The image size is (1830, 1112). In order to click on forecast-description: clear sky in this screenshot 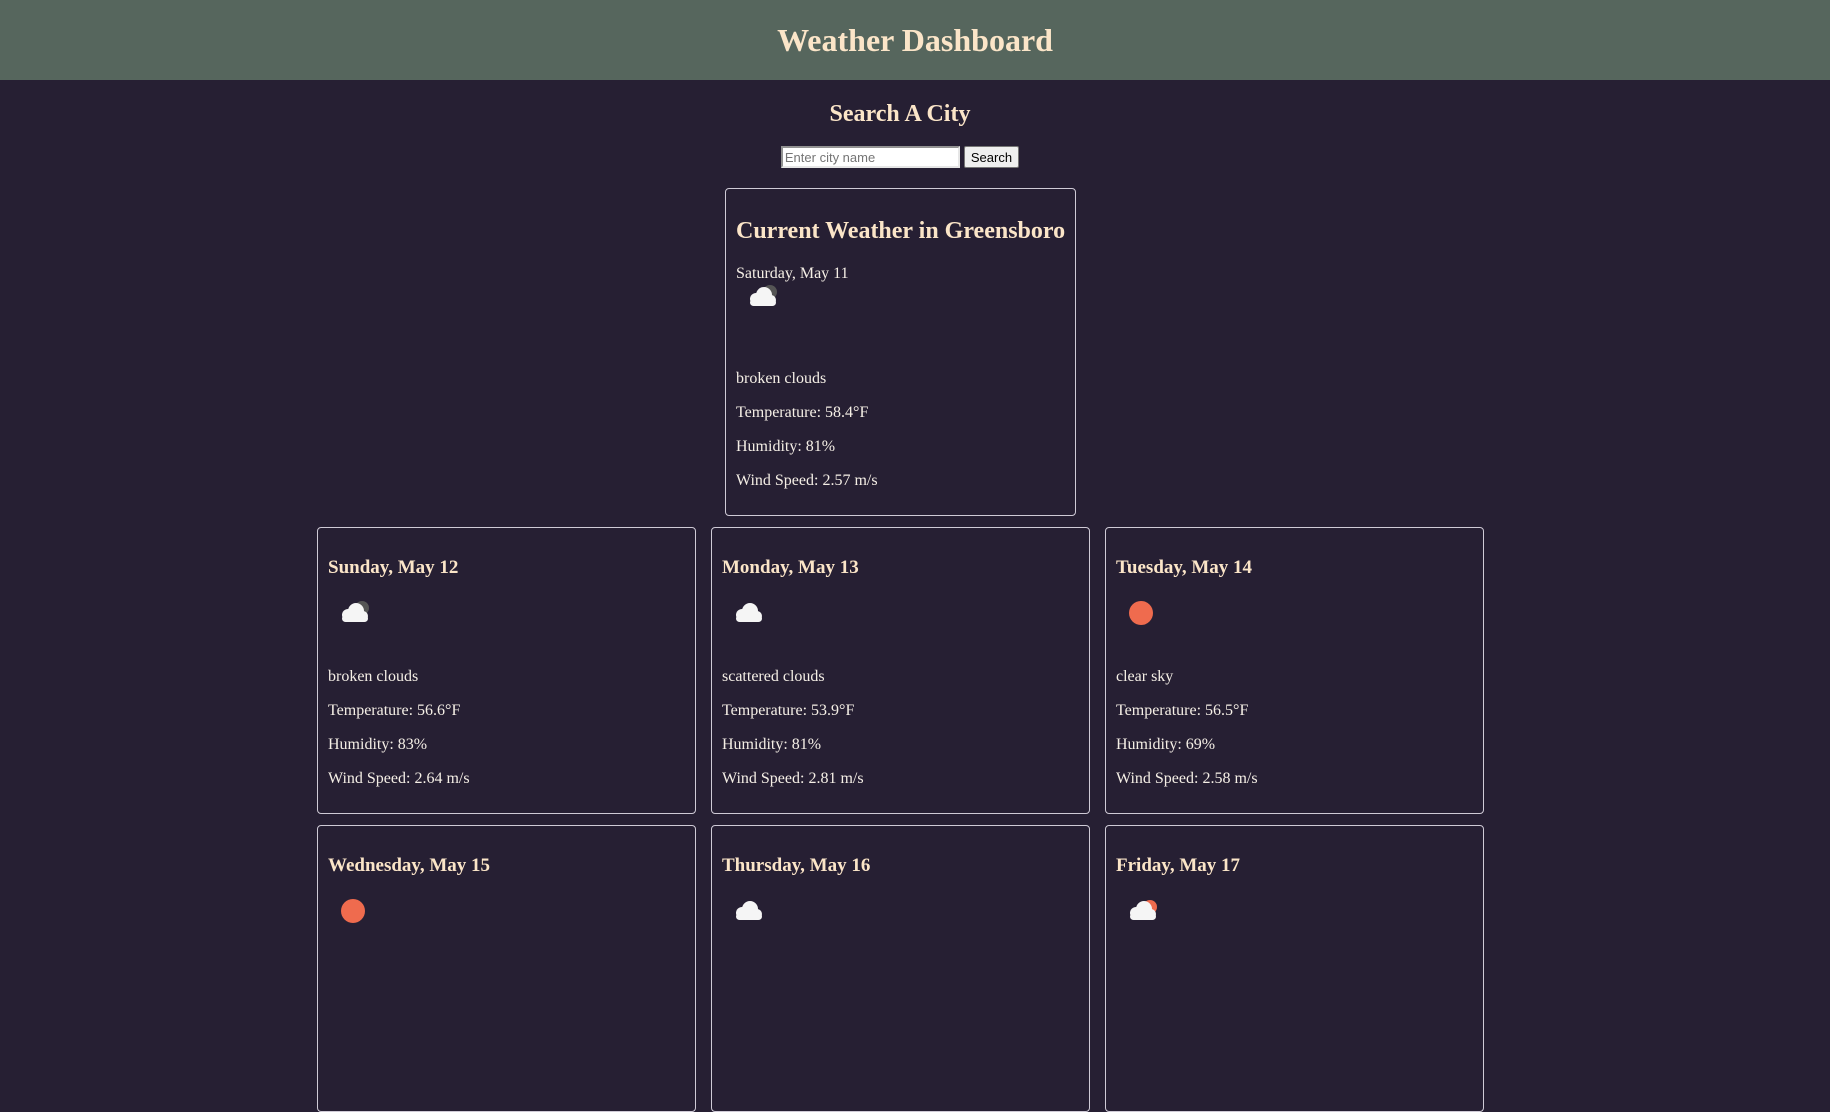, I will do `click(1145, 676)`.